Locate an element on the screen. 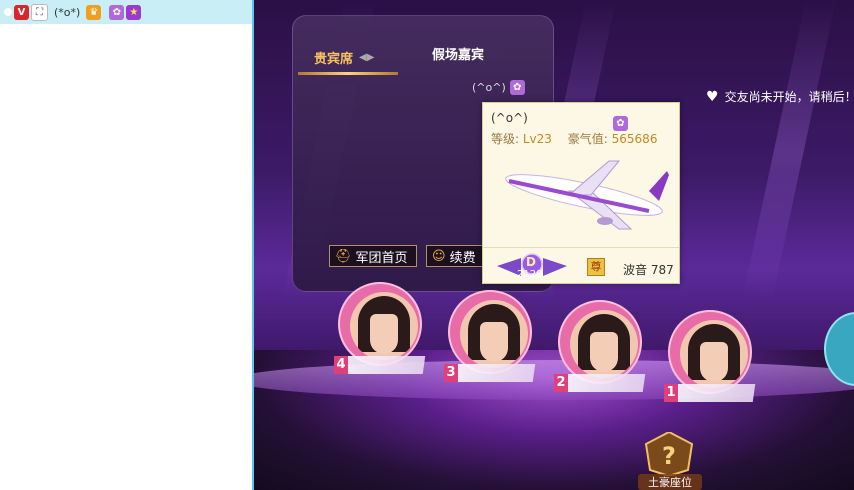 The height and width of the screenshot is (490, 854). tab-active-indicator is located at coordinates (348, 73).